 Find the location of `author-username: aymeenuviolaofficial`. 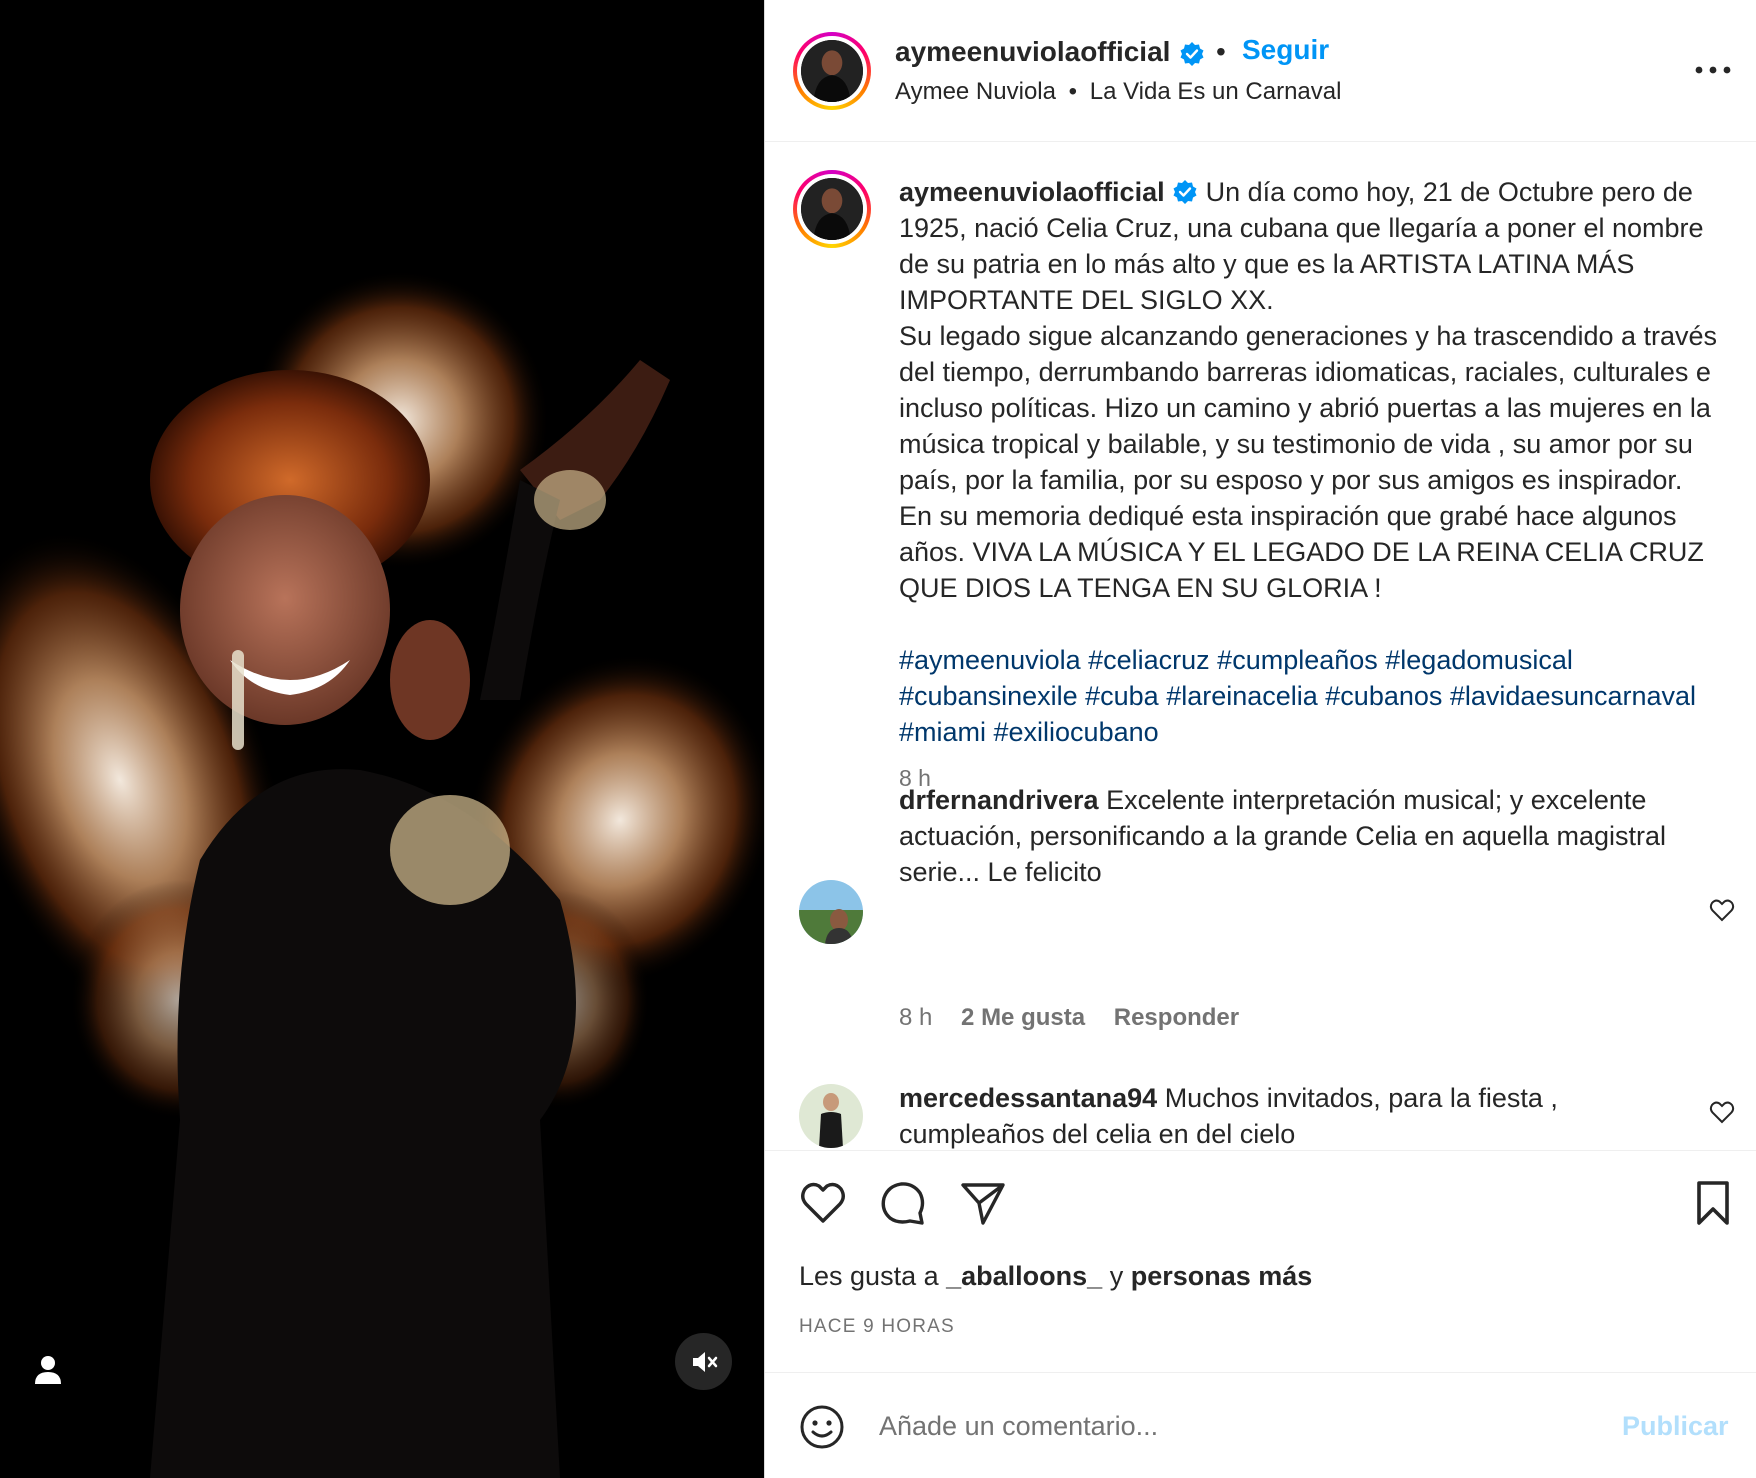

author-username: aymeenuviolaofficial is located at coordinates (1032, 52).